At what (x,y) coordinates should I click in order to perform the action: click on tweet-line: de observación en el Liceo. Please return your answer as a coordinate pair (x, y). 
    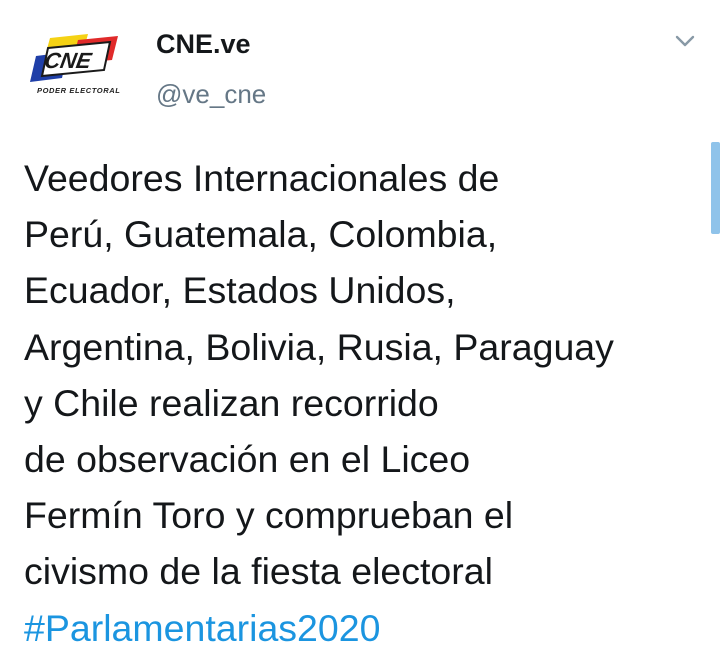
    Looking at the image, I should click on (247, 459).